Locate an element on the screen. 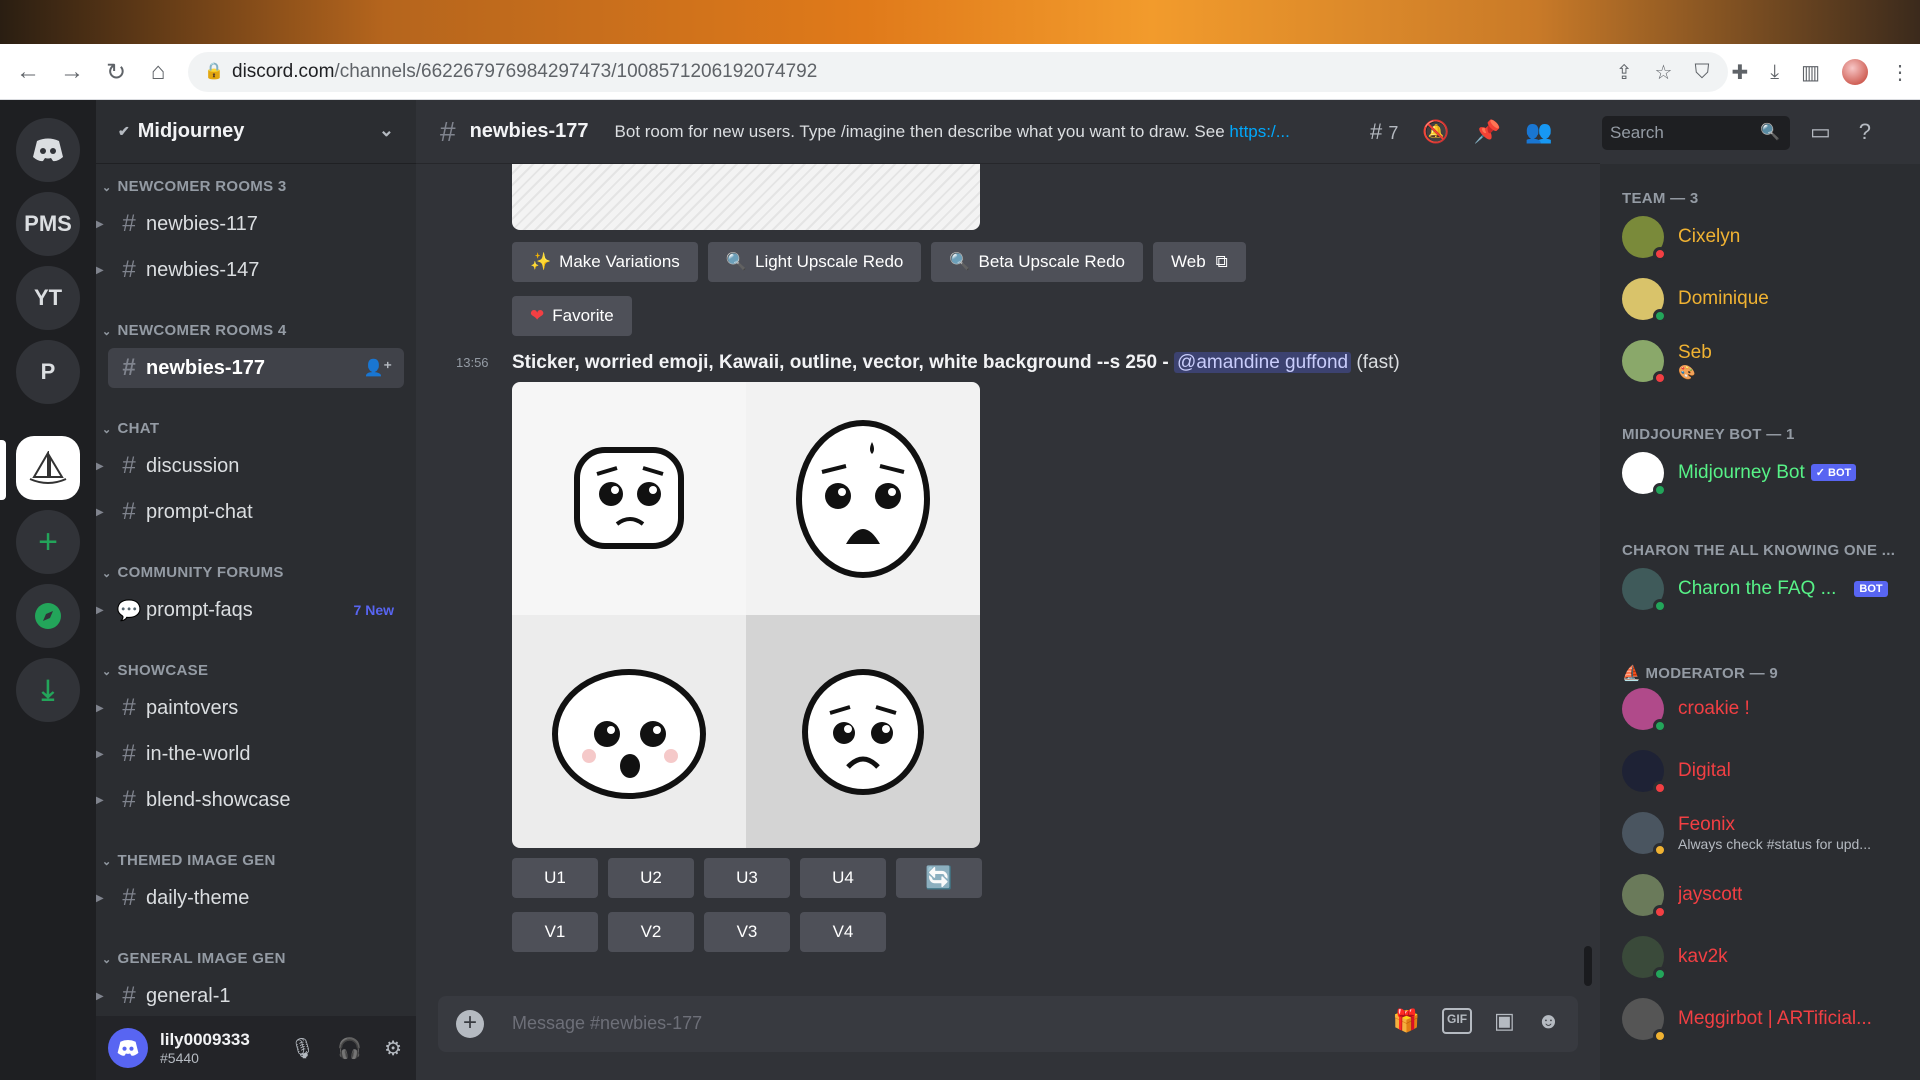  category-newcomer-rooms-4: ⌄ NEWCOMER ROOMS 4 is located at coordinates (191, 330).